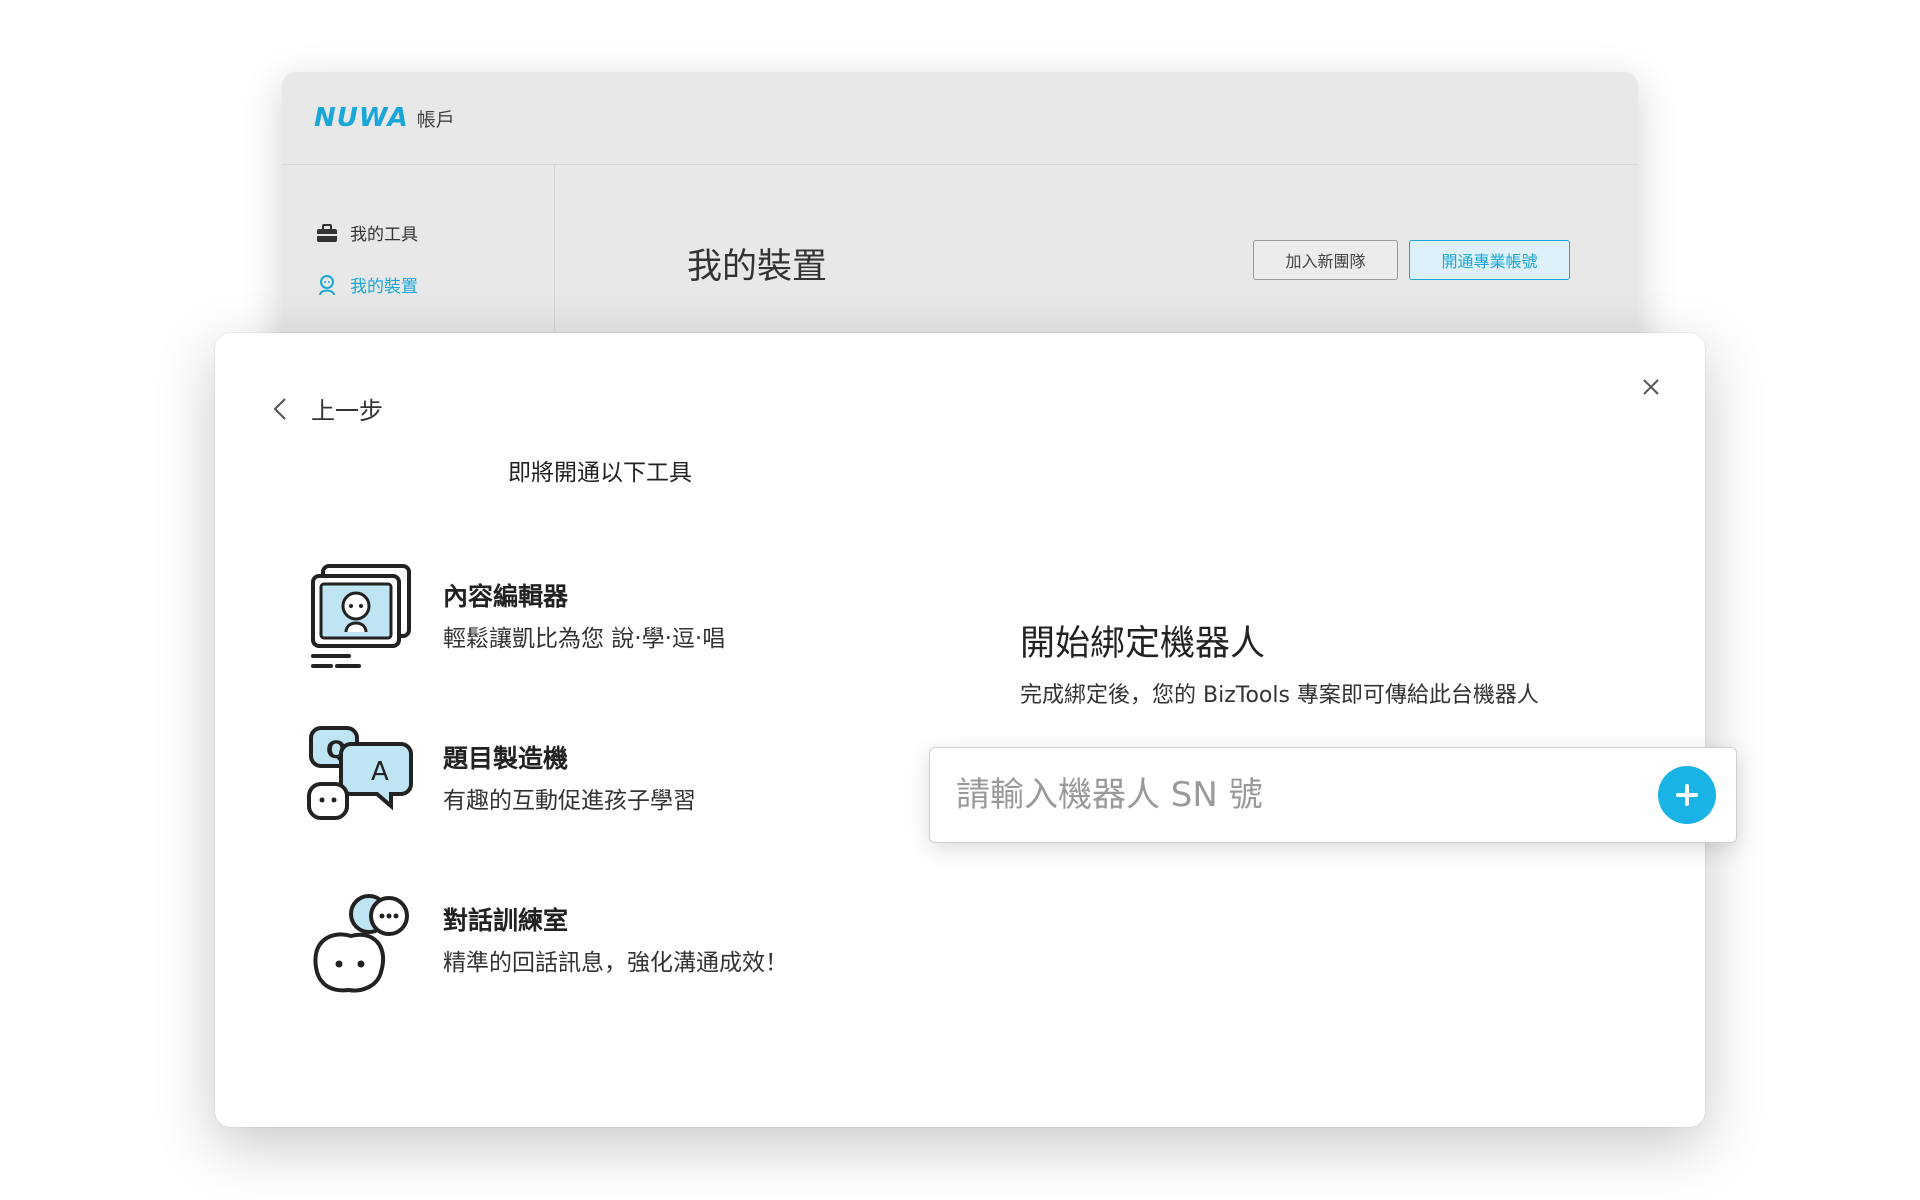 The width and height of the screenshot is (1920, 1200). I want to click on tools-subtitle: 即將開通以下工具, so click(600, 473).